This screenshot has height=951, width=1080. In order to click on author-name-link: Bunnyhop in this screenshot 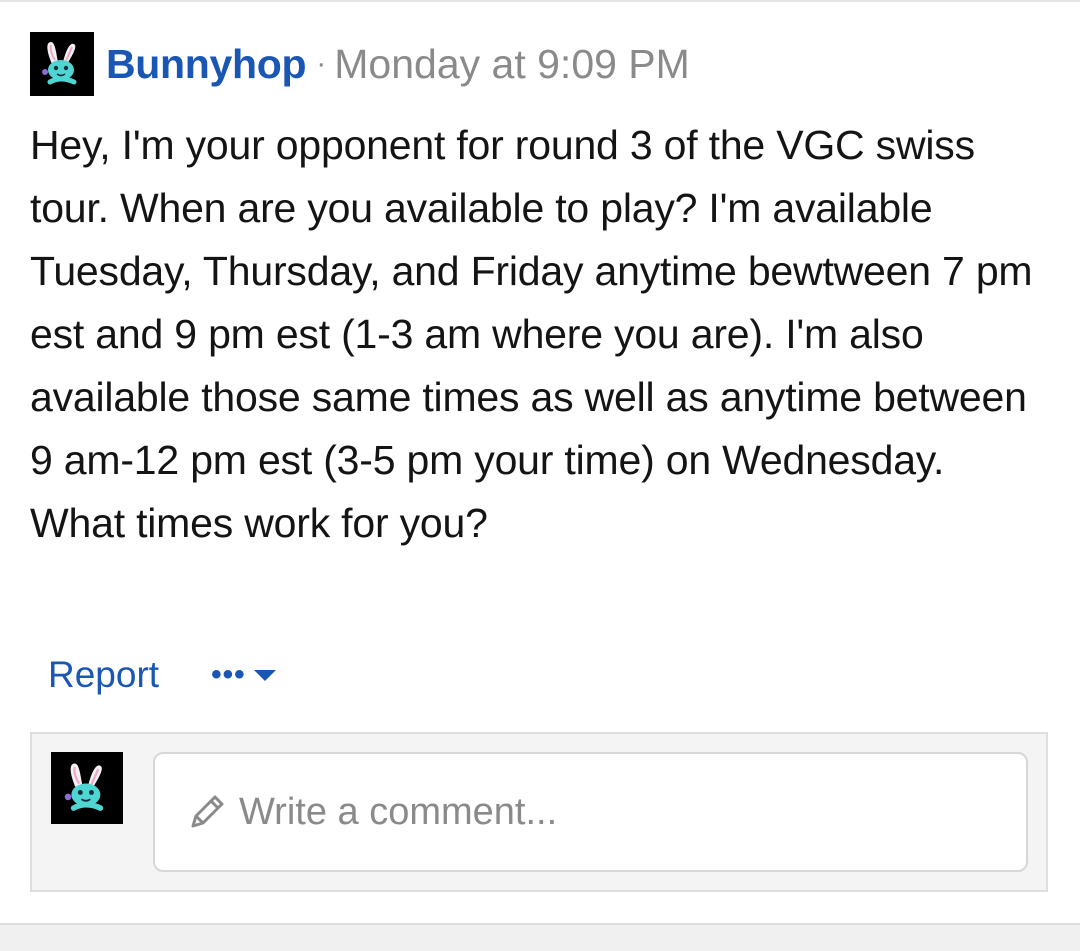, I will do `click(206, 64)`.